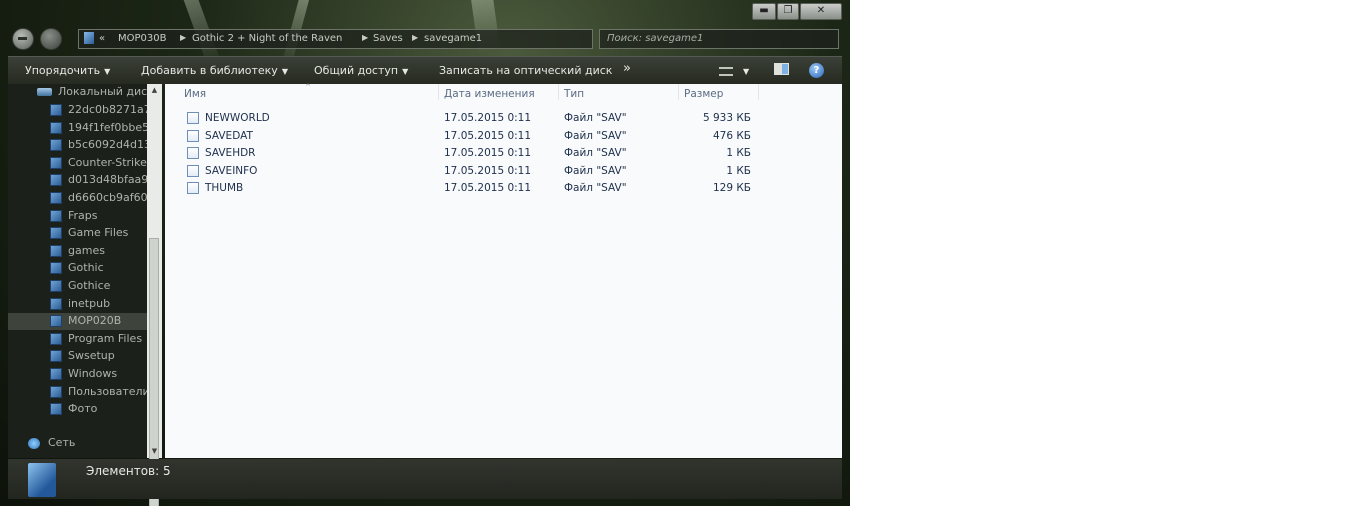  I want to click on search-input: Поиск: savegame1, so click(719, 39).